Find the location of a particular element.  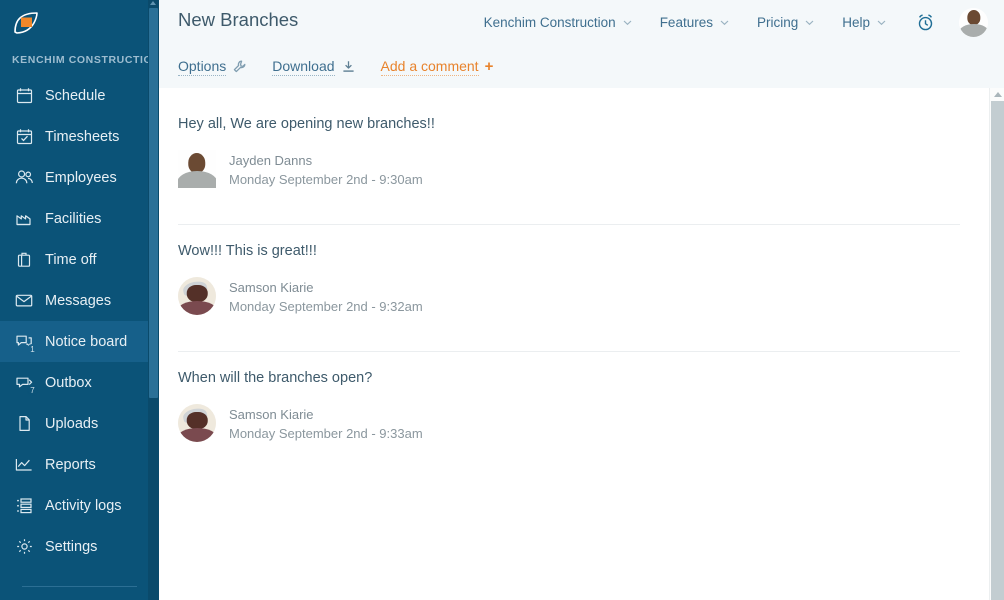

sidebar-badge: 7 is located at coordinates (32, 390).